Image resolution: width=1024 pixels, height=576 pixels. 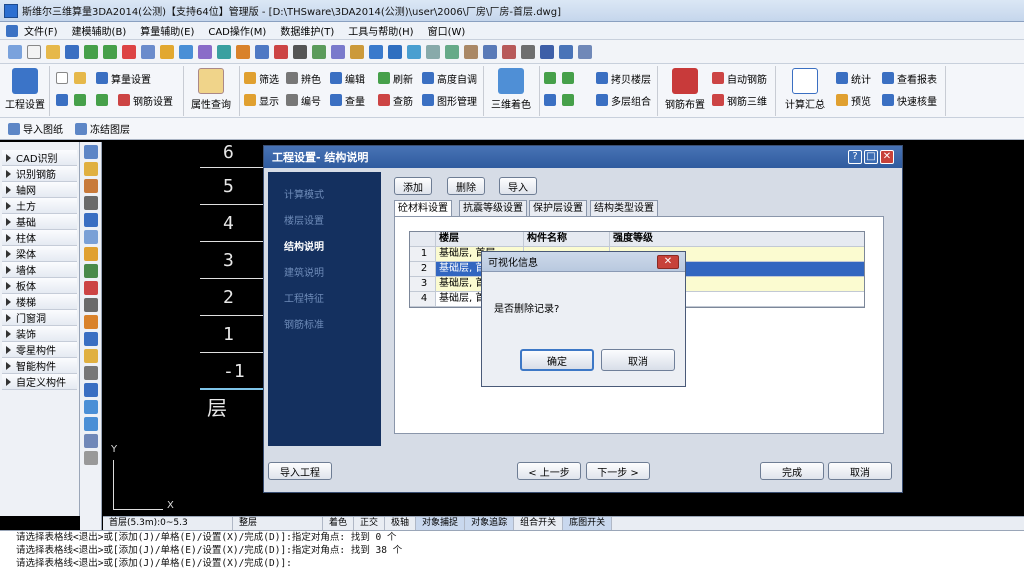 What do you see at coordinates (853, 78) in the screenshot?
I see `statistics-button: 统计` at bounding box center [853, 78].